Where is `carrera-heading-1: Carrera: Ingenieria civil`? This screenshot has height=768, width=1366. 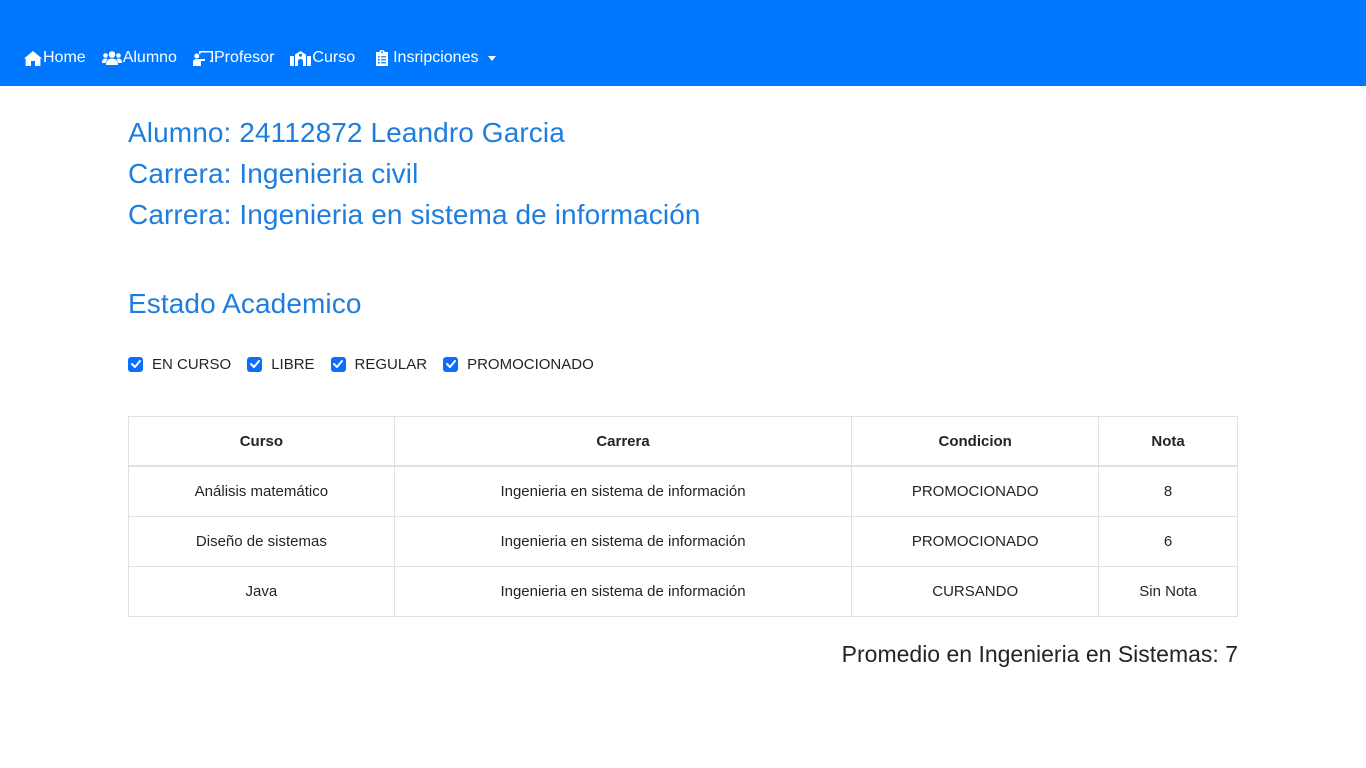
carrera-heading-1: Carrera: Ingenieria civil is located at coordinates (273, 173).